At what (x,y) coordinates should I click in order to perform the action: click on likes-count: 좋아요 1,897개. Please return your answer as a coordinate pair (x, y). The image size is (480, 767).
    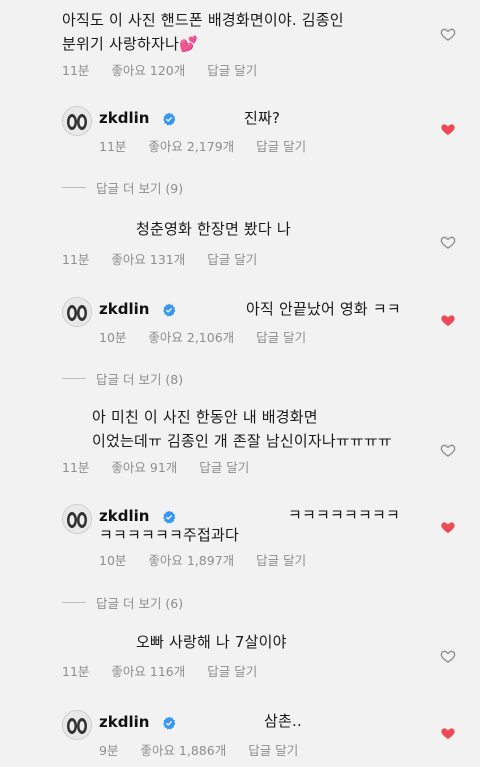
    Looking at the image, I should click on (191, 560).